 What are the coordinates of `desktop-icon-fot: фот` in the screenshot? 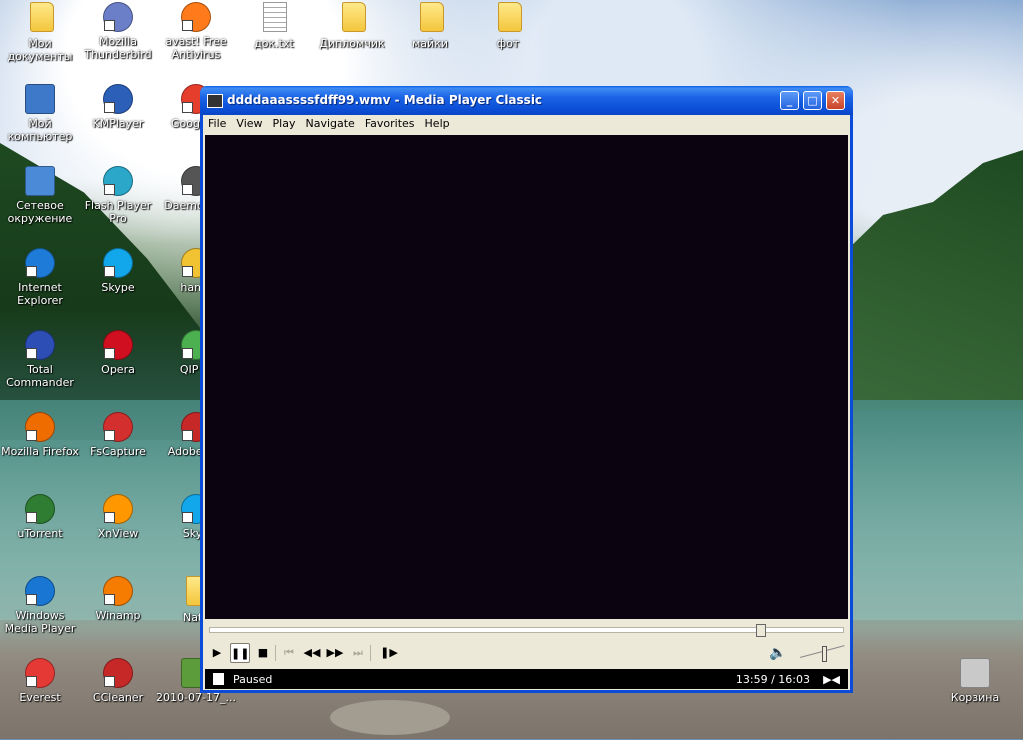 It's located at (508, 26).